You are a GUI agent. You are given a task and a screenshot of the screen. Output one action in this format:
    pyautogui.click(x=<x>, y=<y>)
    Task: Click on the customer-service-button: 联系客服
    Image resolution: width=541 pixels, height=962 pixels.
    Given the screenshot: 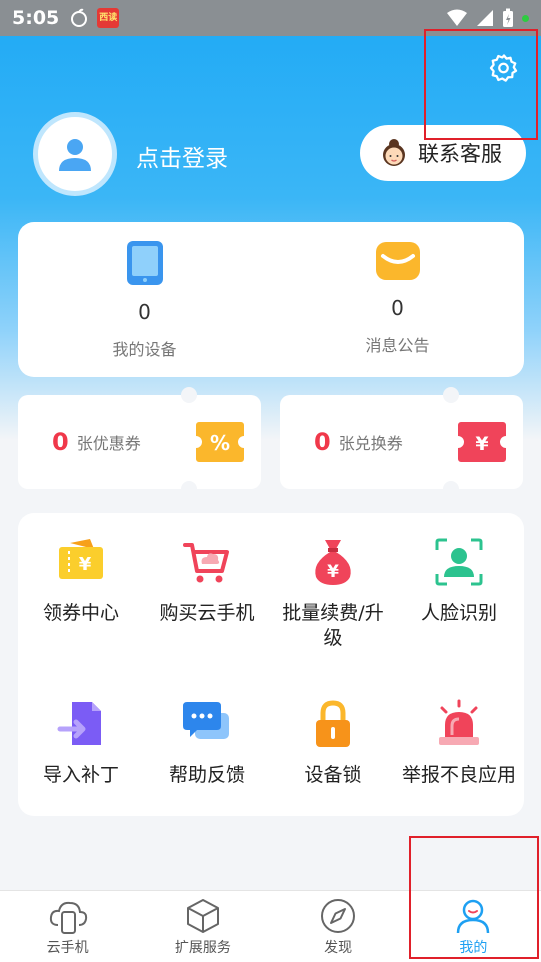 What is the action you would take?
    pyautogui.click(x=443, y=153)
    